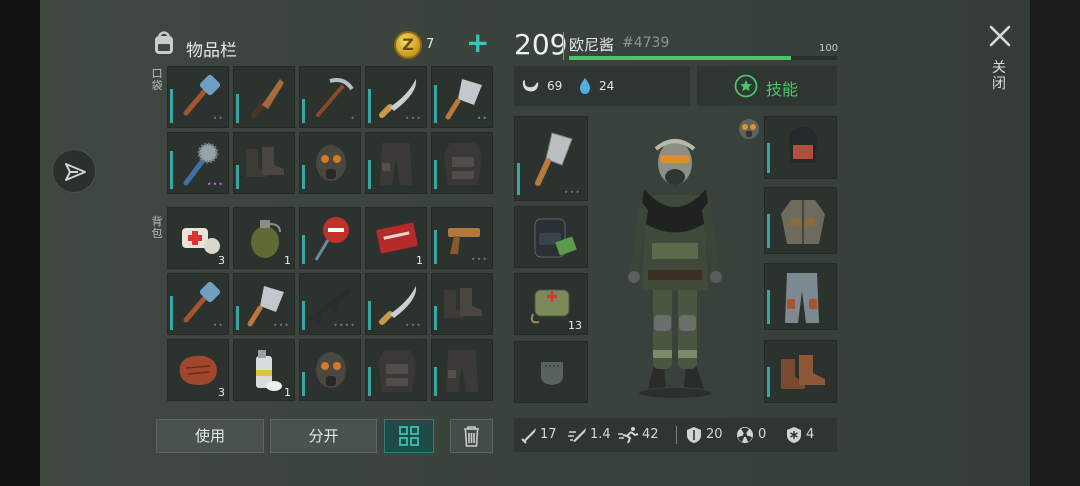 The height and width of the screenshot is (486, 1080). I want to click on close-icon, so click(1000, 36).